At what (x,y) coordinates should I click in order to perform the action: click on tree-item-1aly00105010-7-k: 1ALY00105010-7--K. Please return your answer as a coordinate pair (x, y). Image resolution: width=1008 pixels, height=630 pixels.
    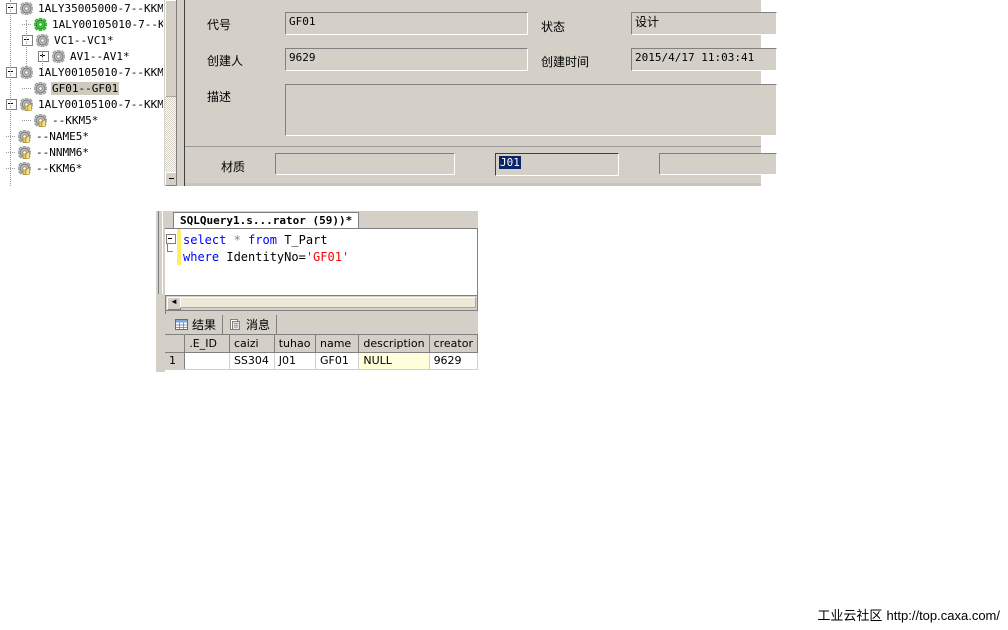
    Looking at the image, I should click on (81, 24).